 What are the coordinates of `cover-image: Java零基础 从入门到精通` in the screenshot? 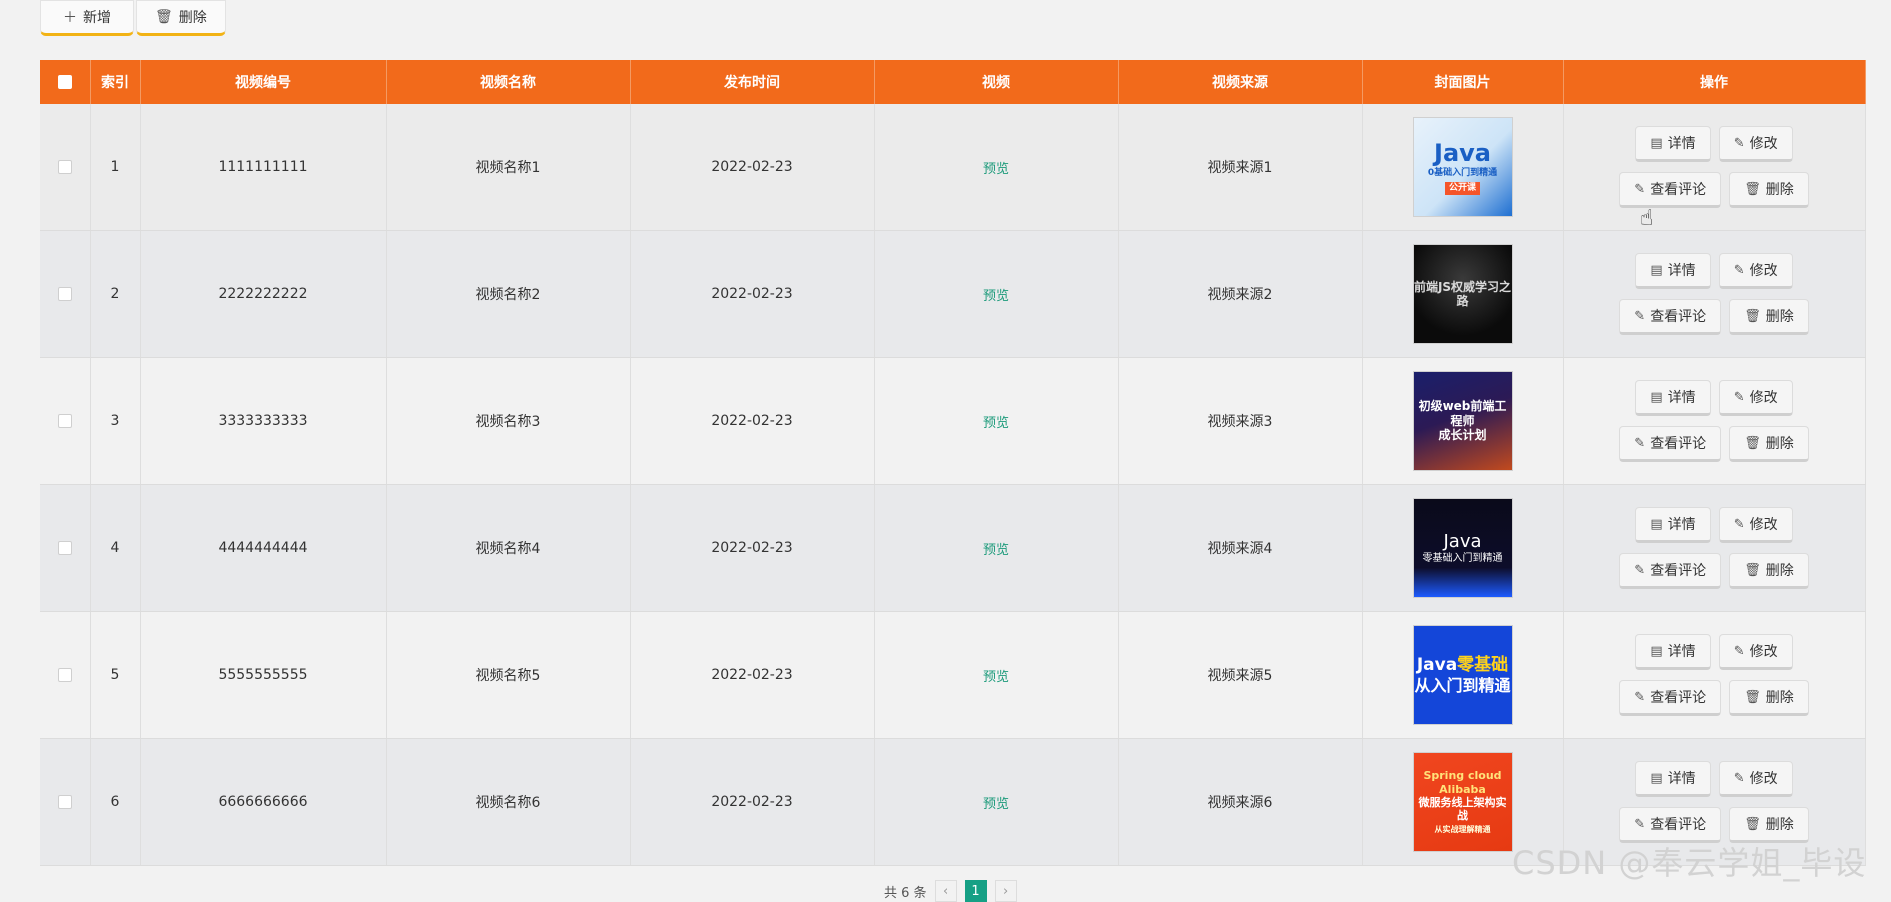 It's located at (1462, 675).